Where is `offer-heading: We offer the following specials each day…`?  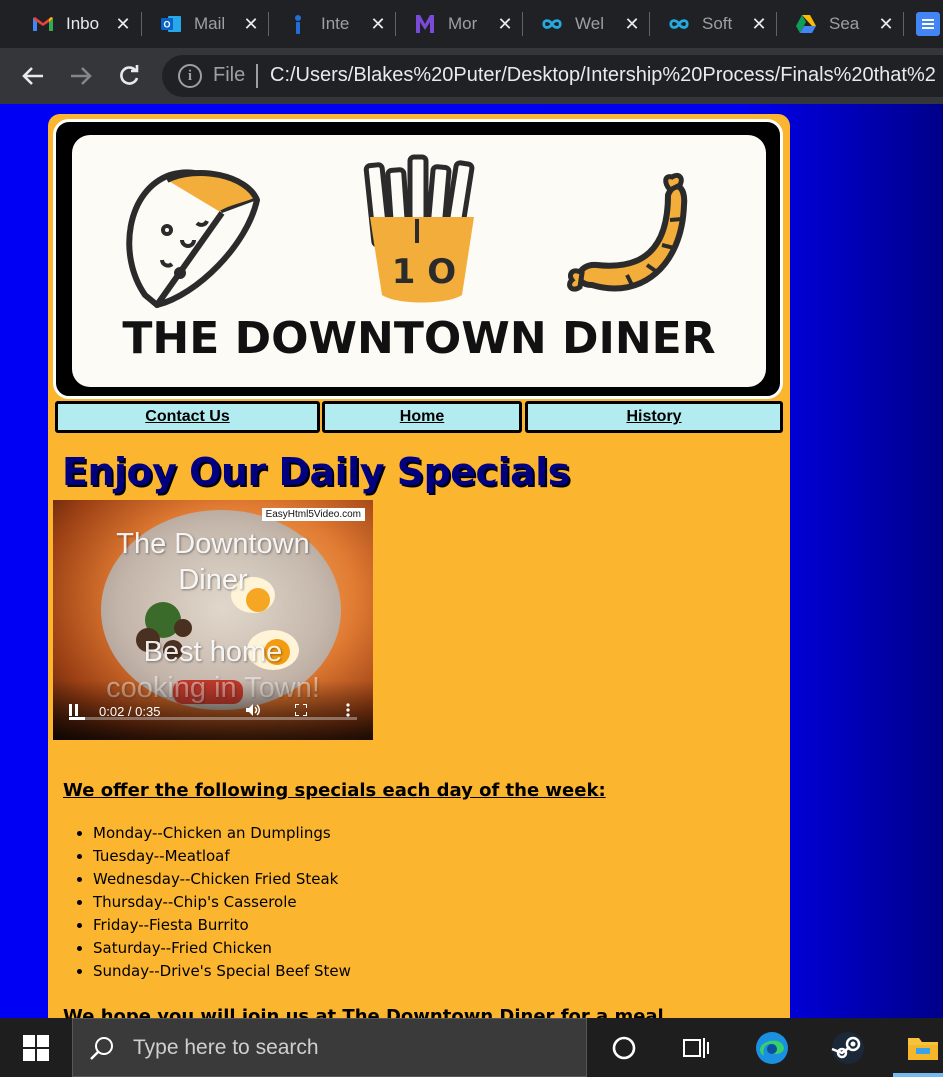 offer-heading: We offer the following specials each day… is located at coordinates (334, 790).